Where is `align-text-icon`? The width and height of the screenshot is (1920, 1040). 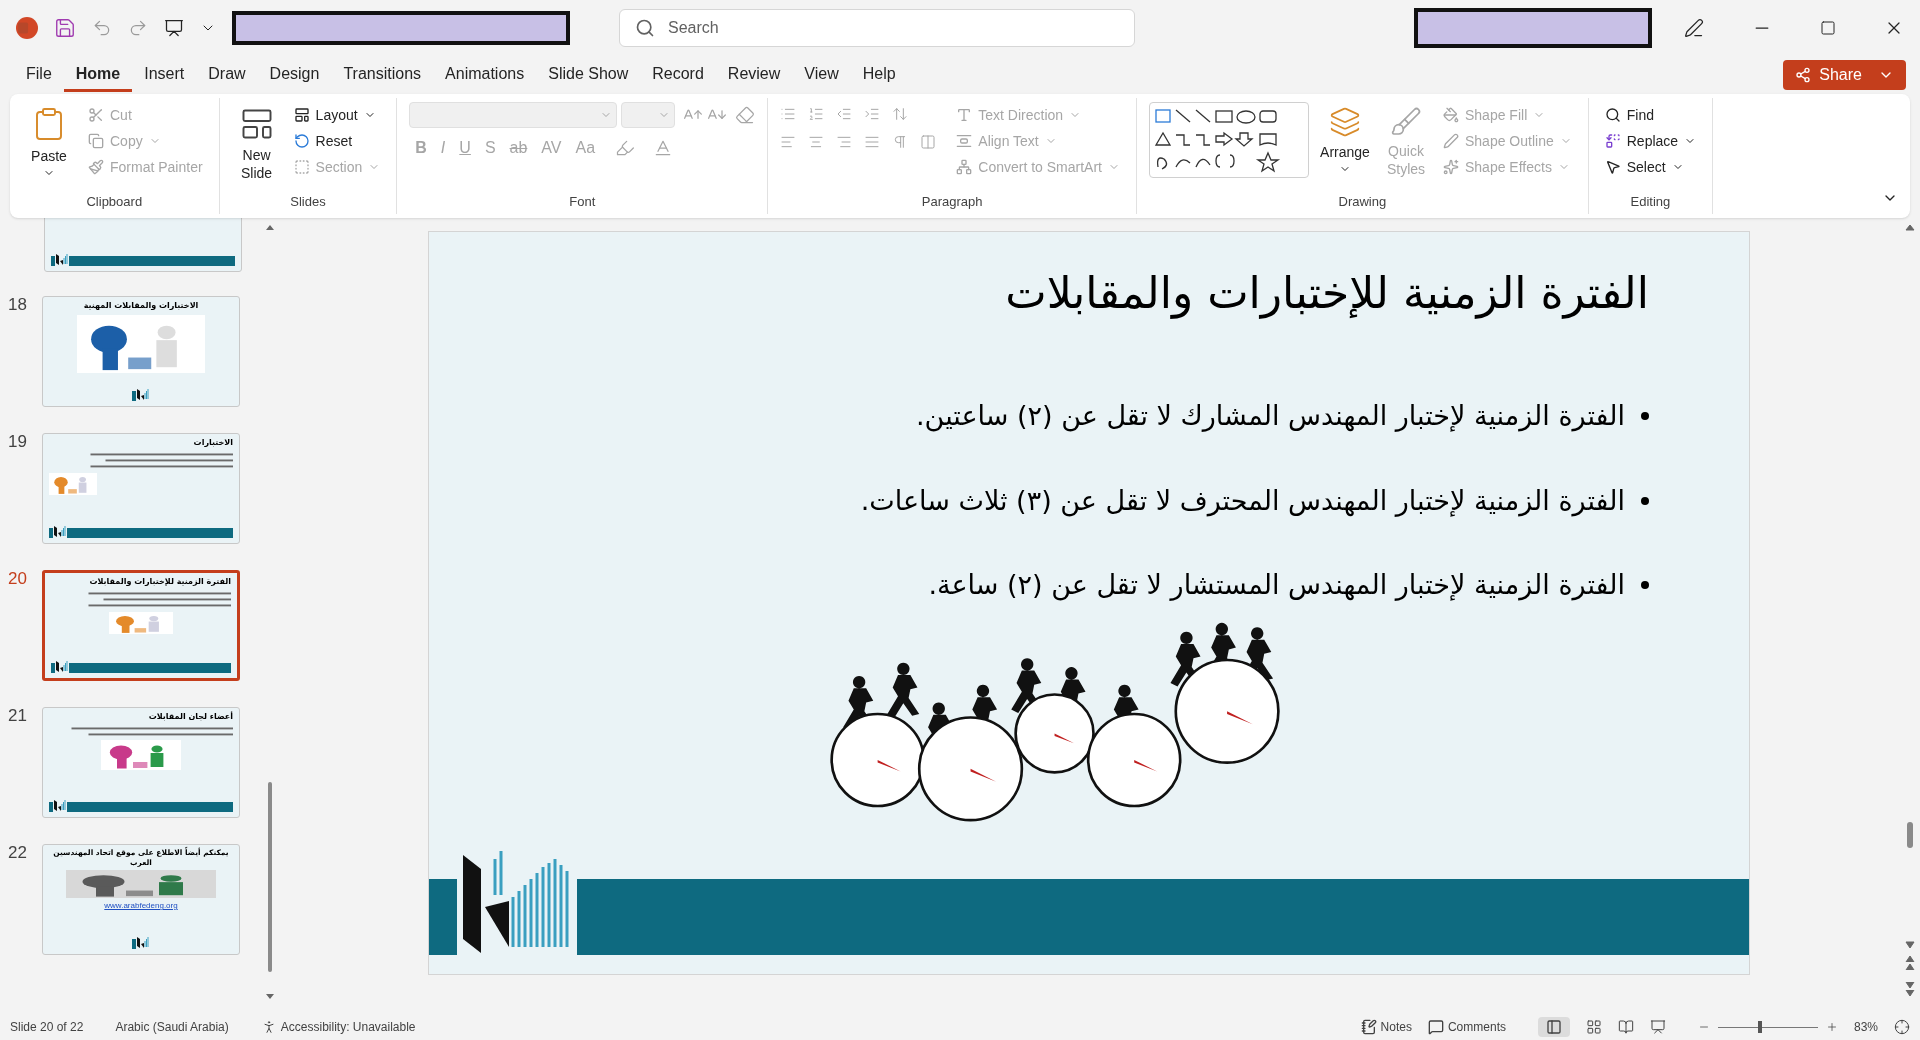 align-text-icon is located at coordinates (964, 141).